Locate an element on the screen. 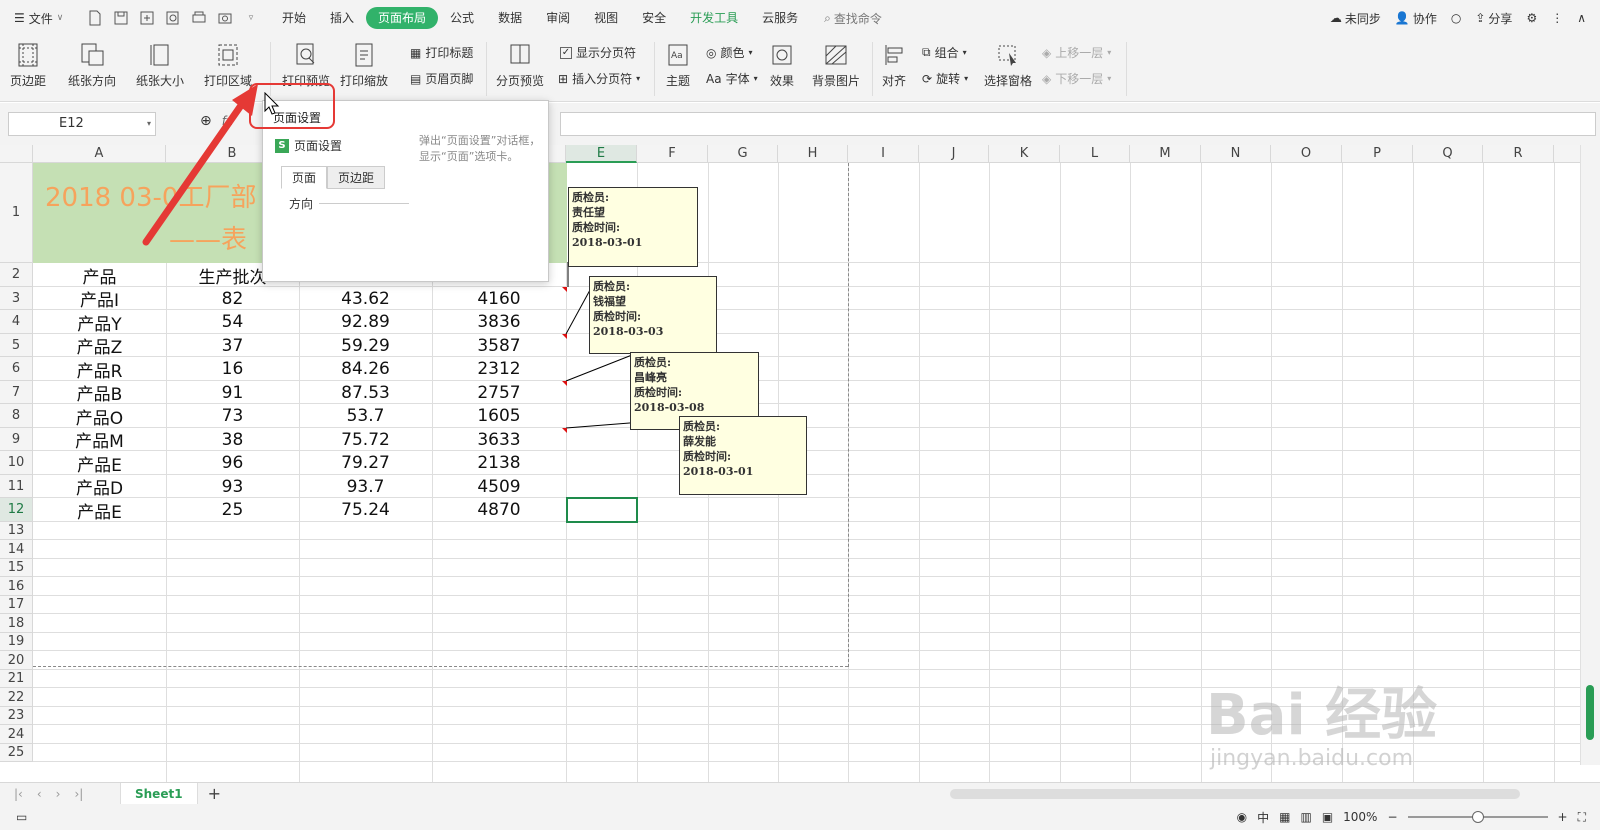 The width and height of the screenshot is (1600, 830). row-header: 24 is located at coordinates (16, 734).